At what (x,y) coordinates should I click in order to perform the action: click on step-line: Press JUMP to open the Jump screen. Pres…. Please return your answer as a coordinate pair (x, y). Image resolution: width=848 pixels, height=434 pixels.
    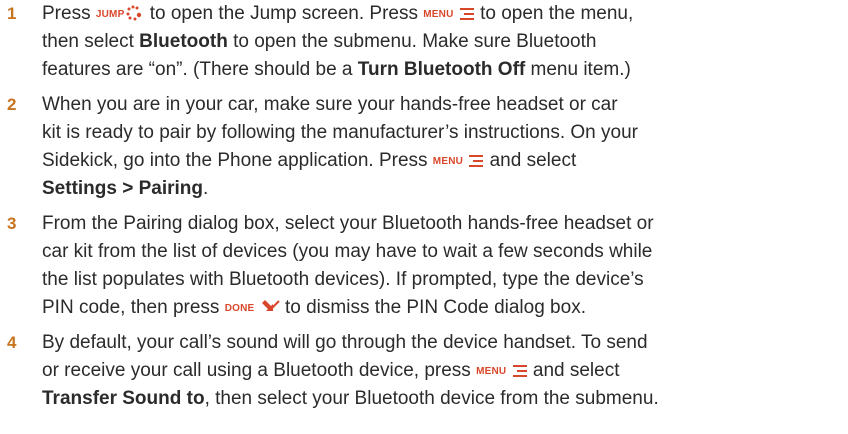
    Looking at the image, I should click on (442, 14).